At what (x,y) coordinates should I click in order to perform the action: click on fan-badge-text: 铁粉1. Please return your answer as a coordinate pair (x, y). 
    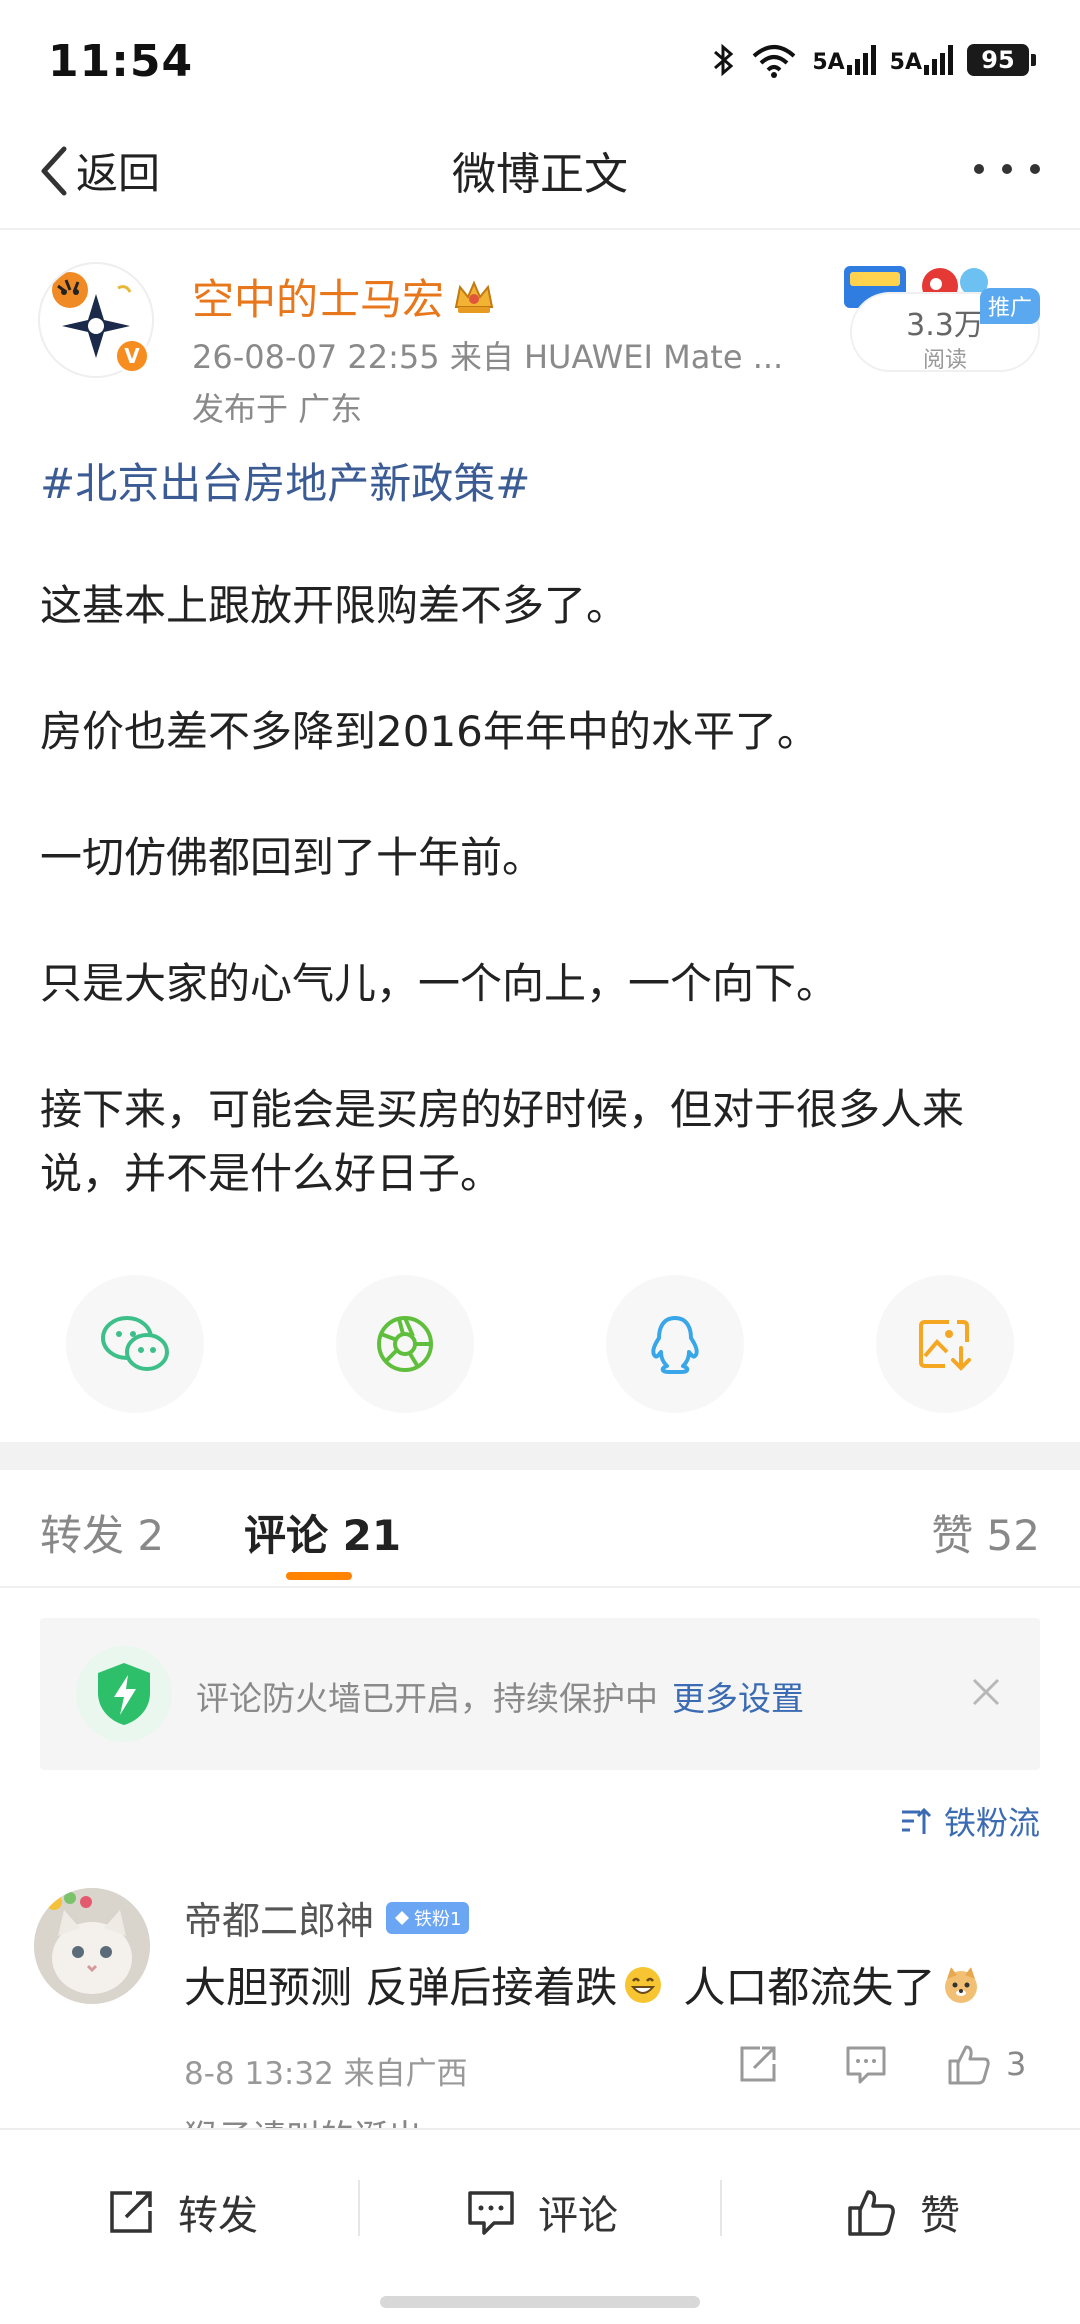
    Looking at the image, I should click on (438, 1919).